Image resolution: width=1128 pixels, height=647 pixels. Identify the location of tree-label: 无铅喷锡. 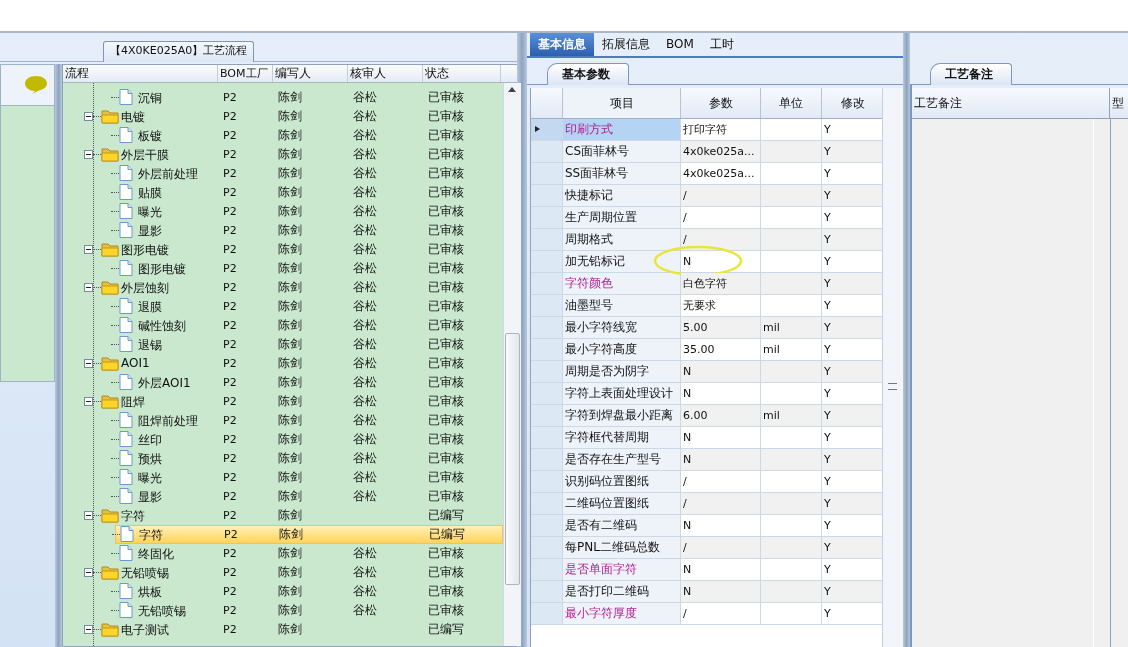
(145, 573).